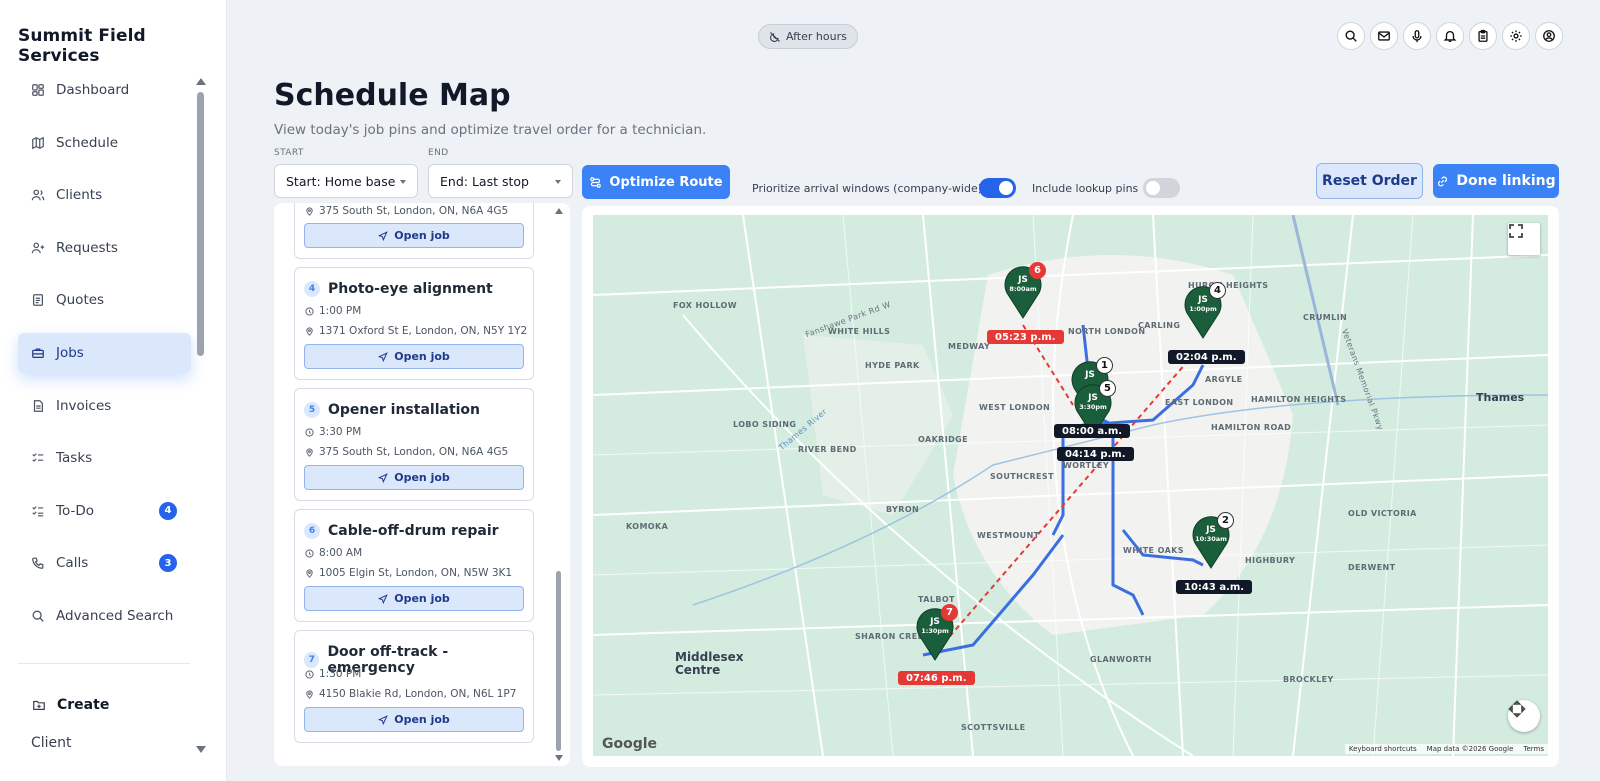 The image size is (1600, 781). Describe the element at coordinates (1351, 36) in the screenshot. I see `search-icon` at that location.